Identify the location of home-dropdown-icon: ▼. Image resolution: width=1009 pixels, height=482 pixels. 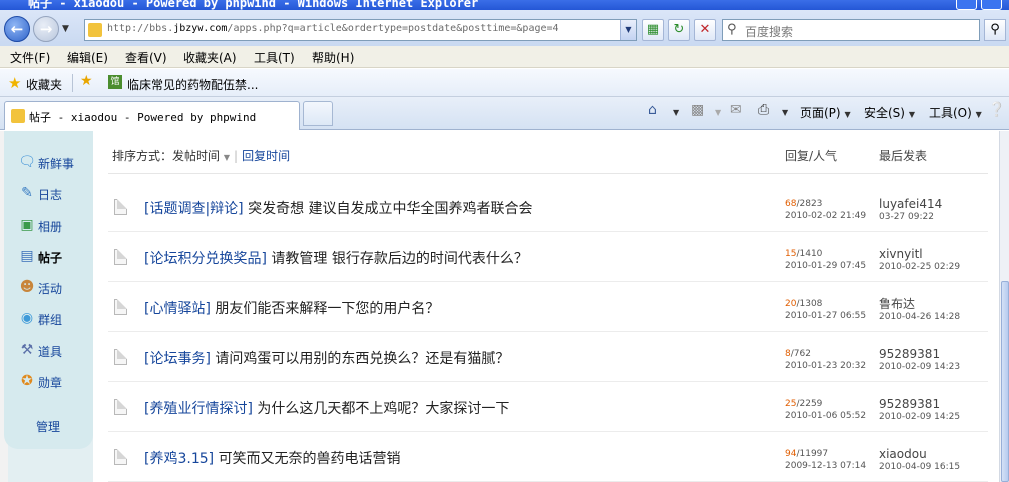
(676, 112).